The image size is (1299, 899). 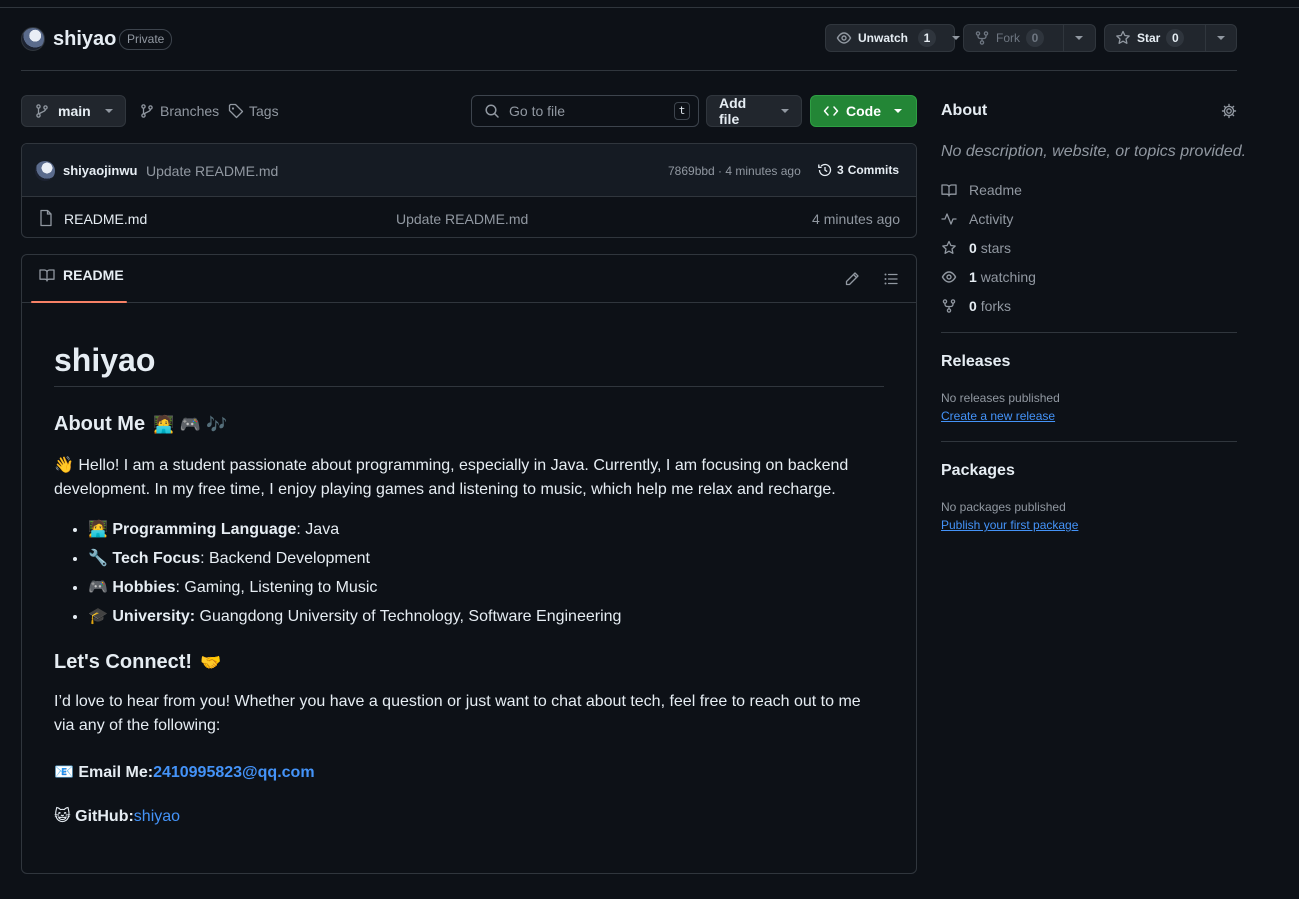 I want to click on connect-heading-text: Let's Connect!, so click(x=123, y=662).